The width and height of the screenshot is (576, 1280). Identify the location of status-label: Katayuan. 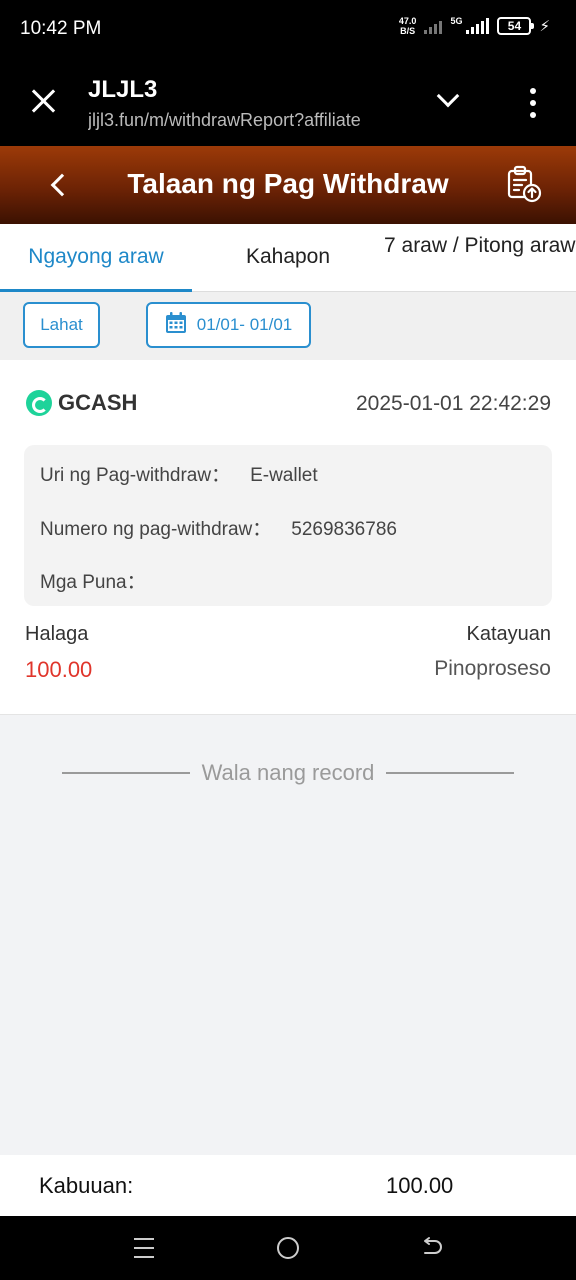
(508, 634).